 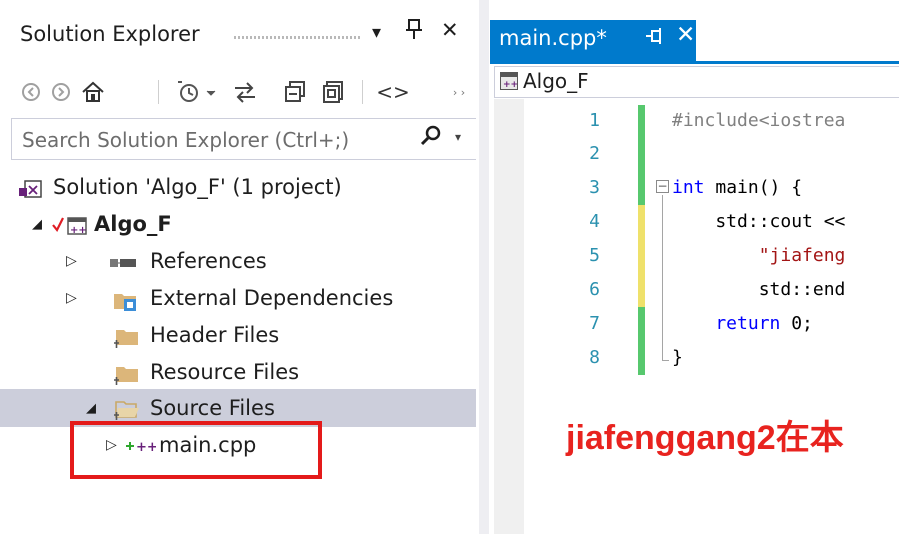 I want to click on code-line-5: "jiafeng, so click(x=759, y=255).